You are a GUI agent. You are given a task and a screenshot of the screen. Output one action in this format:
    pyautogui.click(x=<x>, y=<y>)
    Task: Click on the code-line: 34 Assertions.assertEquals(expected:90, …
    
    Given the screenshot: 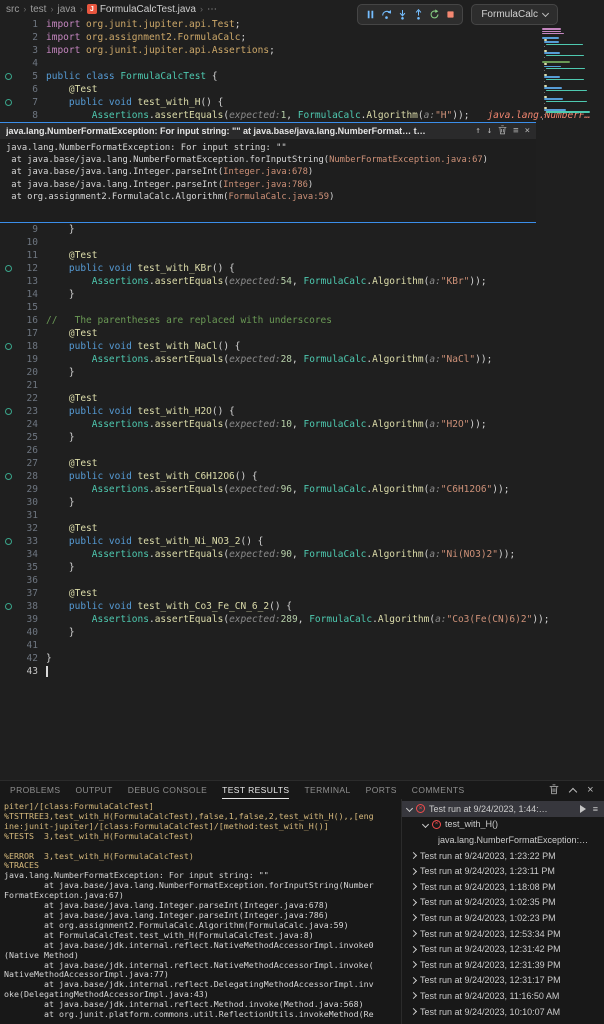 What is the action you would take?
    pyautogui.click(x=302, y=554)
    